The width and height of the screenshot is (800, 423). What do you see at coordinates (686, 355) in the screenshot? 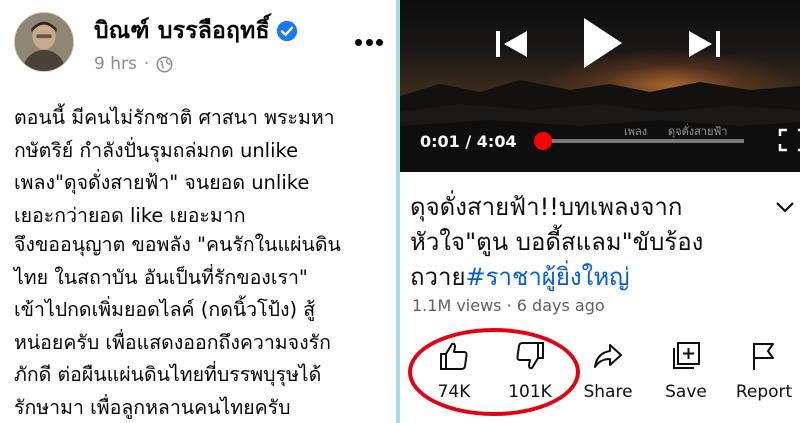
I see `add-to-playlist-icon` at bounding box center [686, 355].